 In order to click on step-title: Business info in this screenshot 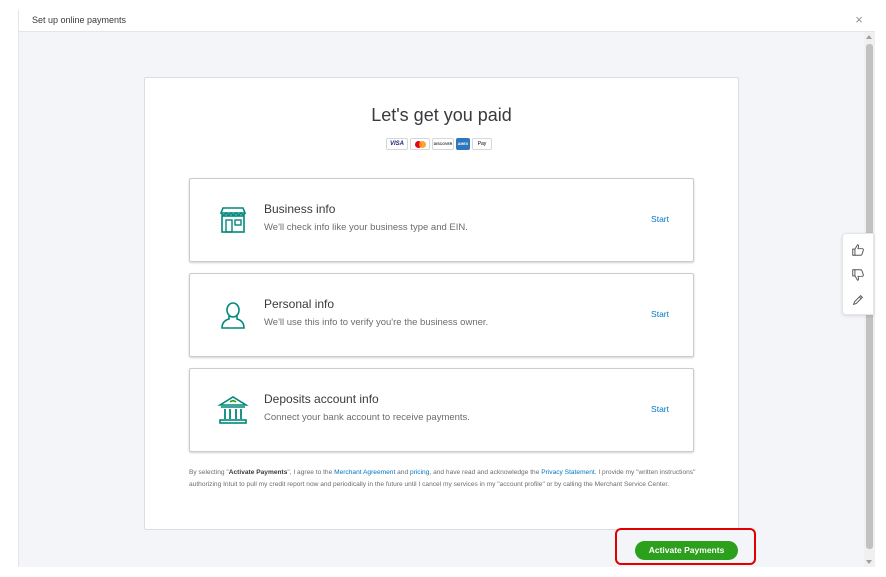, I will do `click(300, 209)`.